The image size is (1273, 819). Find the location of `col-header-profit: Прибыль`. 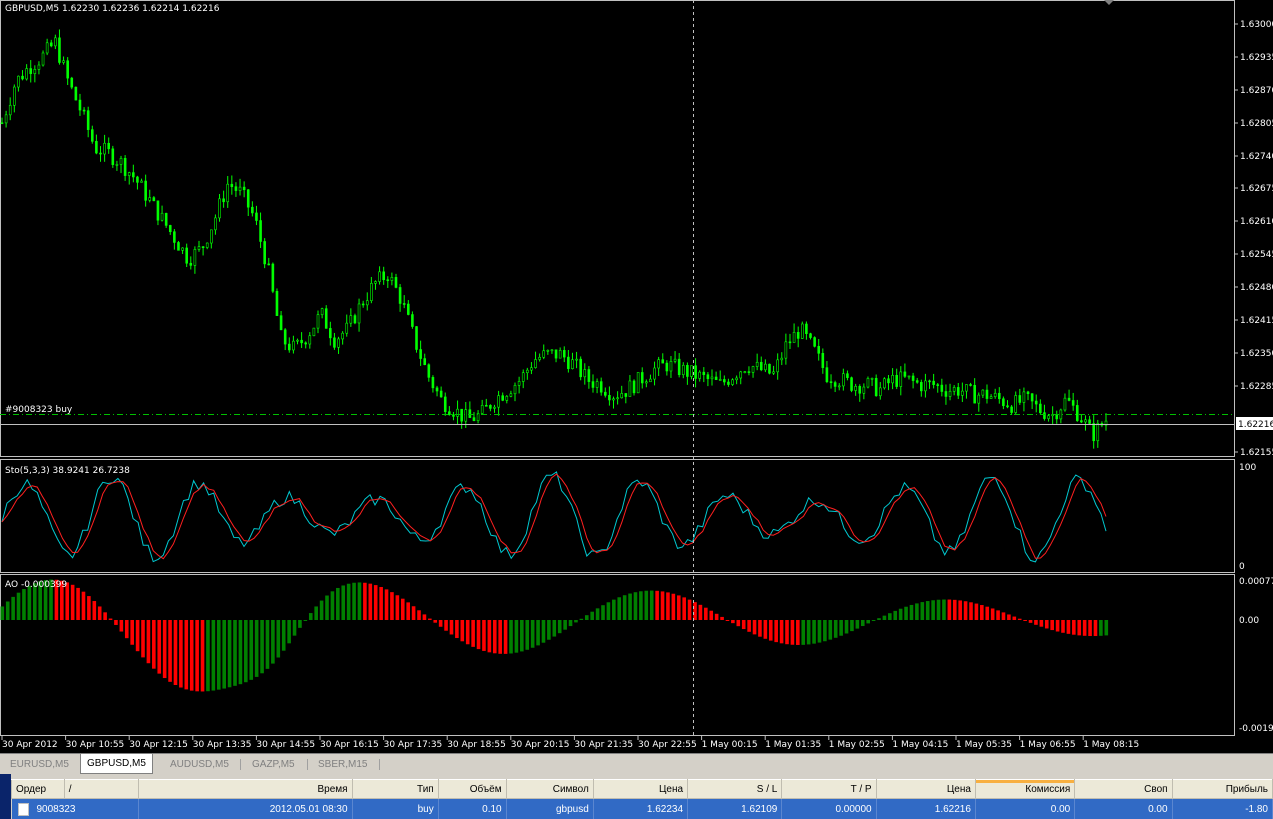

col-header-profit: Прибыль is located at coordinates (1222, 789).